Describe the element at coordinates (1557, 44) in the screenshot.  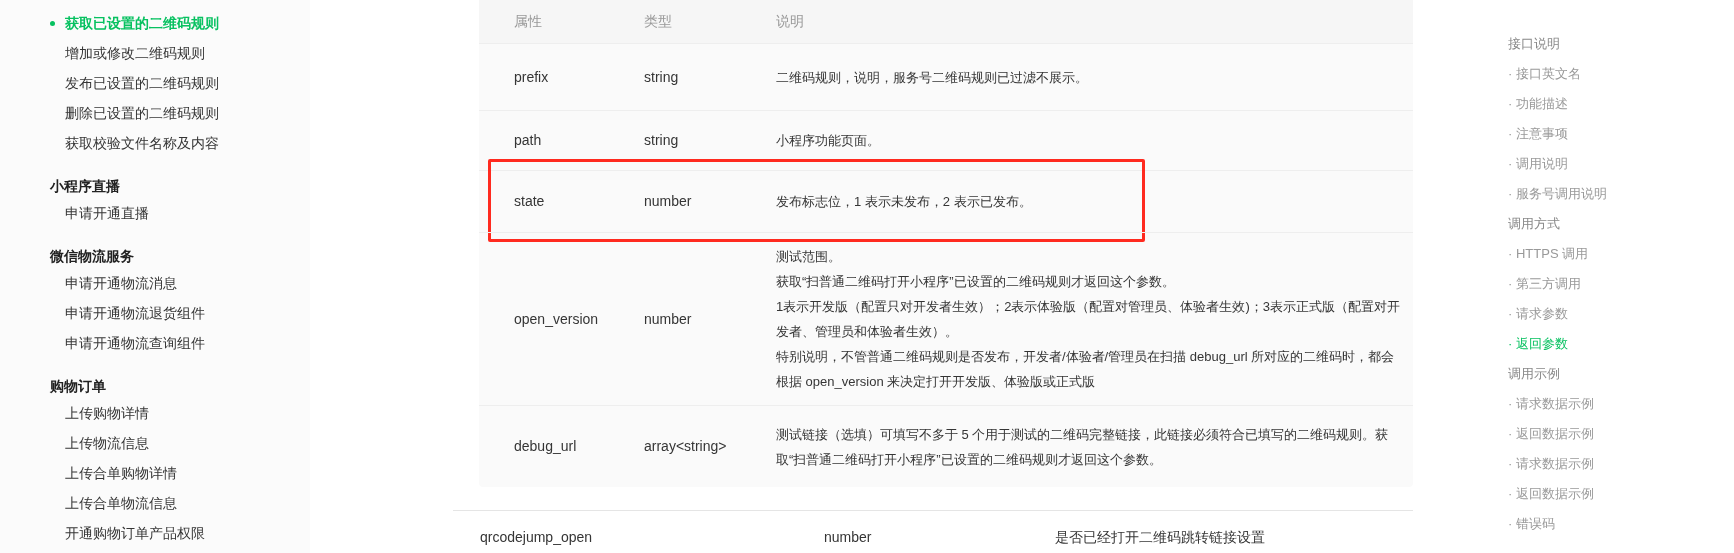
I see `toc-section: 接口说明` at that location.